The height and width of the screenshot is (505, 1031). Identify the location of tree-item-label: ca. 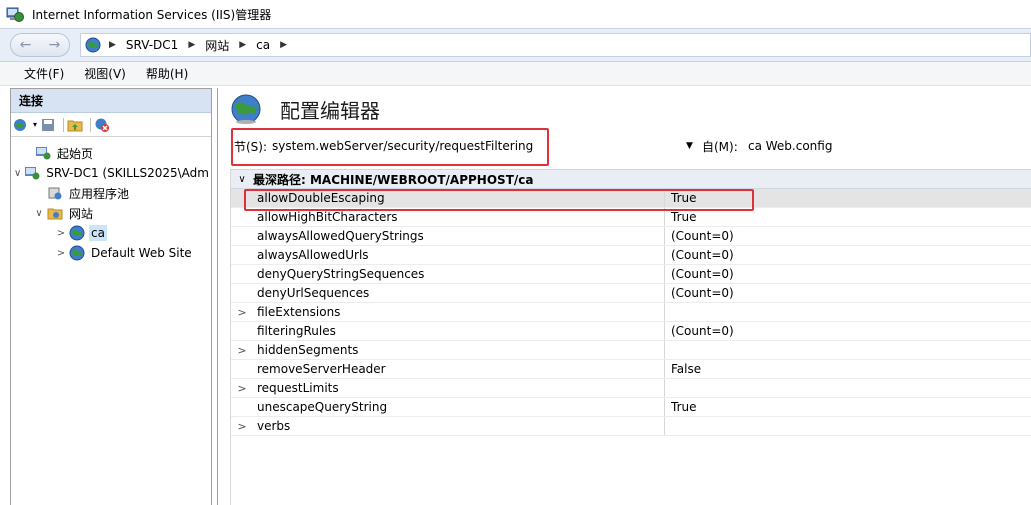
(98, 233).